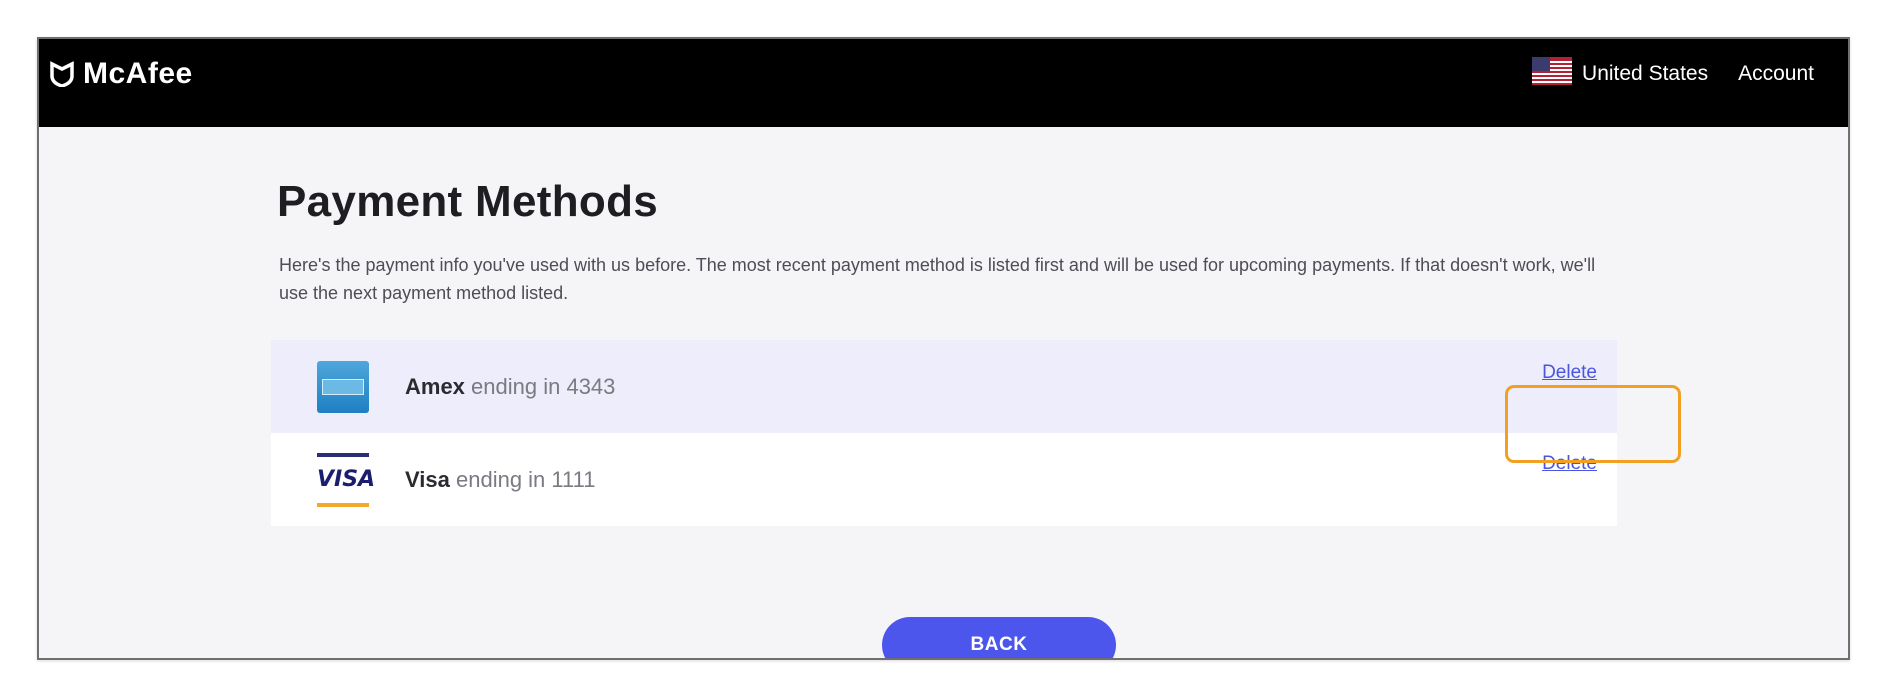 Image resolution: width=1888 pixels, height=696 pixels. Describe the element at coordinates (468, 201) in the screenshot. I see `page-title: Payment Methods` at that location.